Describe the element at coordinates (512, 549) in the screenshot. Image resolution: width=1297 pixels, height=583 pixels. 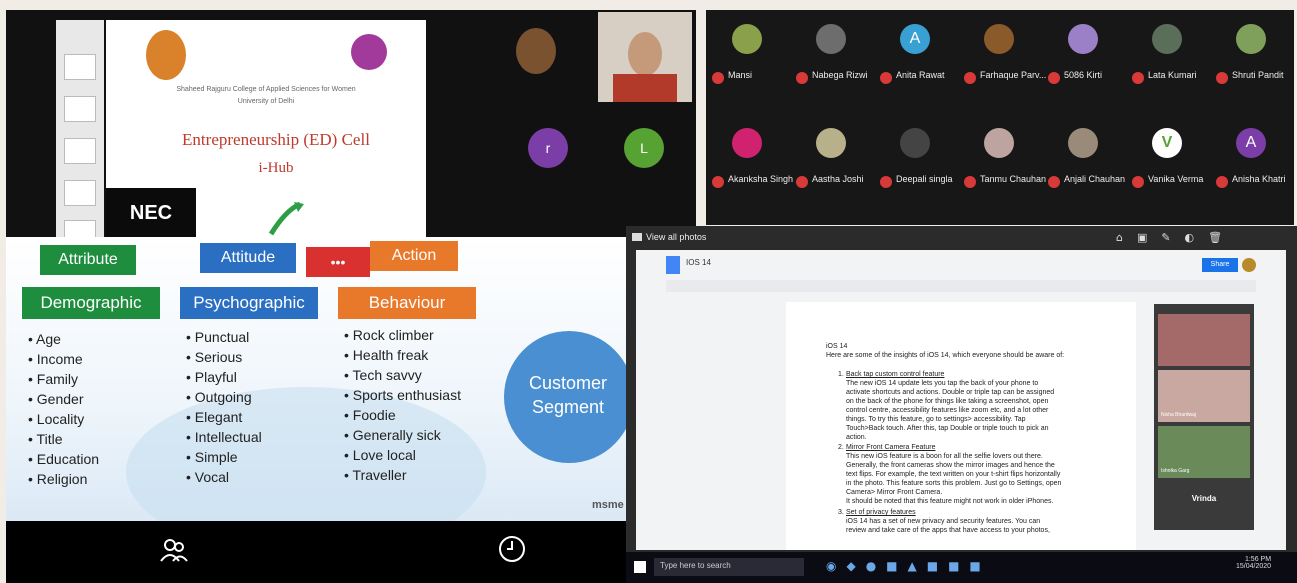
I see `clock-icon` at that location.